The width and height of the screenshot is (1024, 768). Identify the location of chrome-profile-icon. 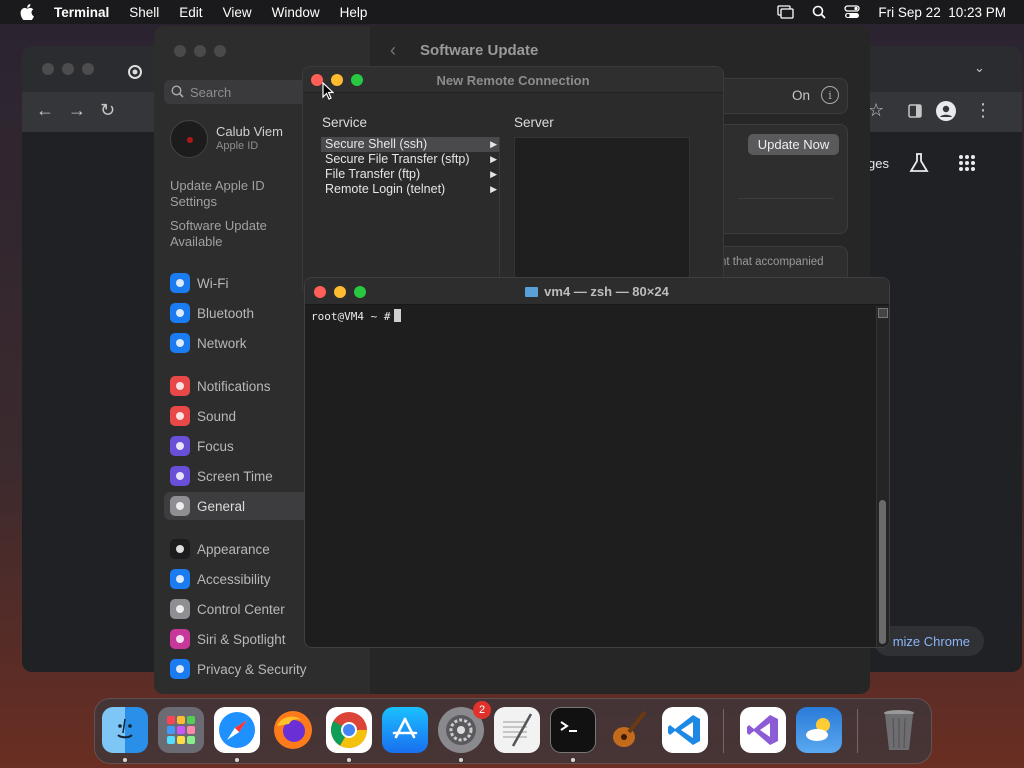
(946, 111).